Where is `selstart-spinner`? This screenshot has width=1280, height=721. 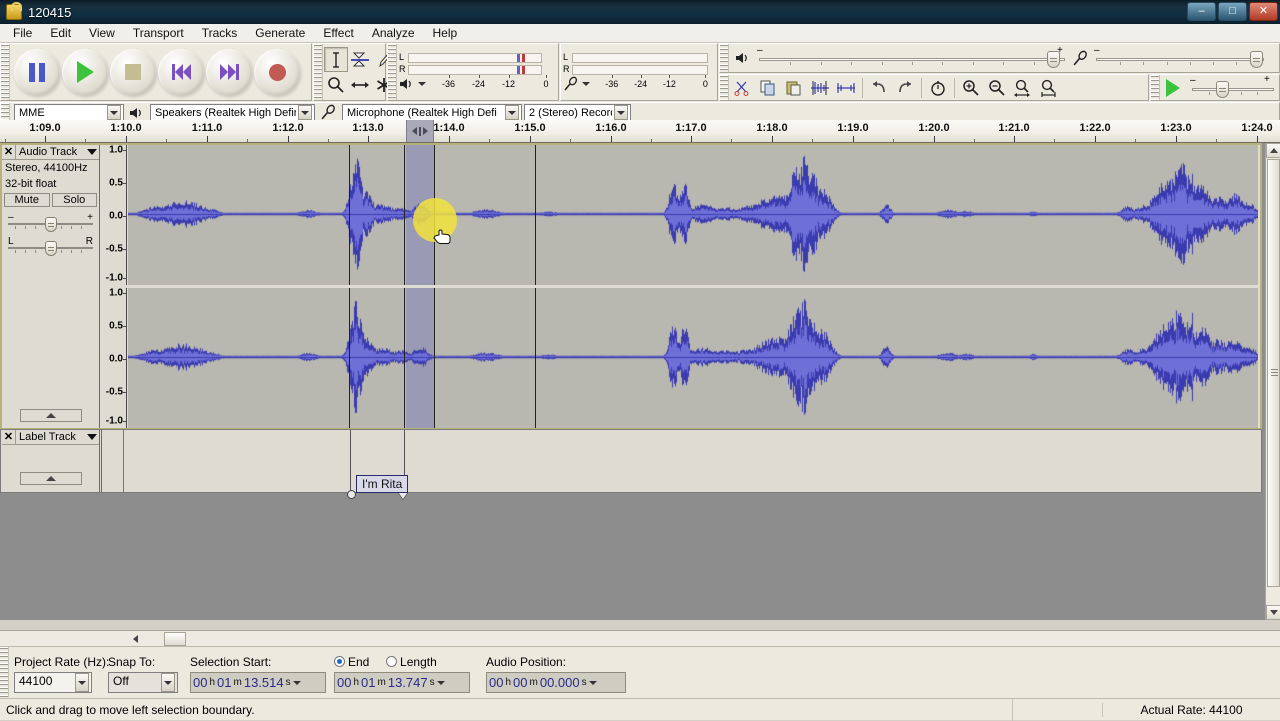 selstart-spinner is located at coordinates (297, 682).